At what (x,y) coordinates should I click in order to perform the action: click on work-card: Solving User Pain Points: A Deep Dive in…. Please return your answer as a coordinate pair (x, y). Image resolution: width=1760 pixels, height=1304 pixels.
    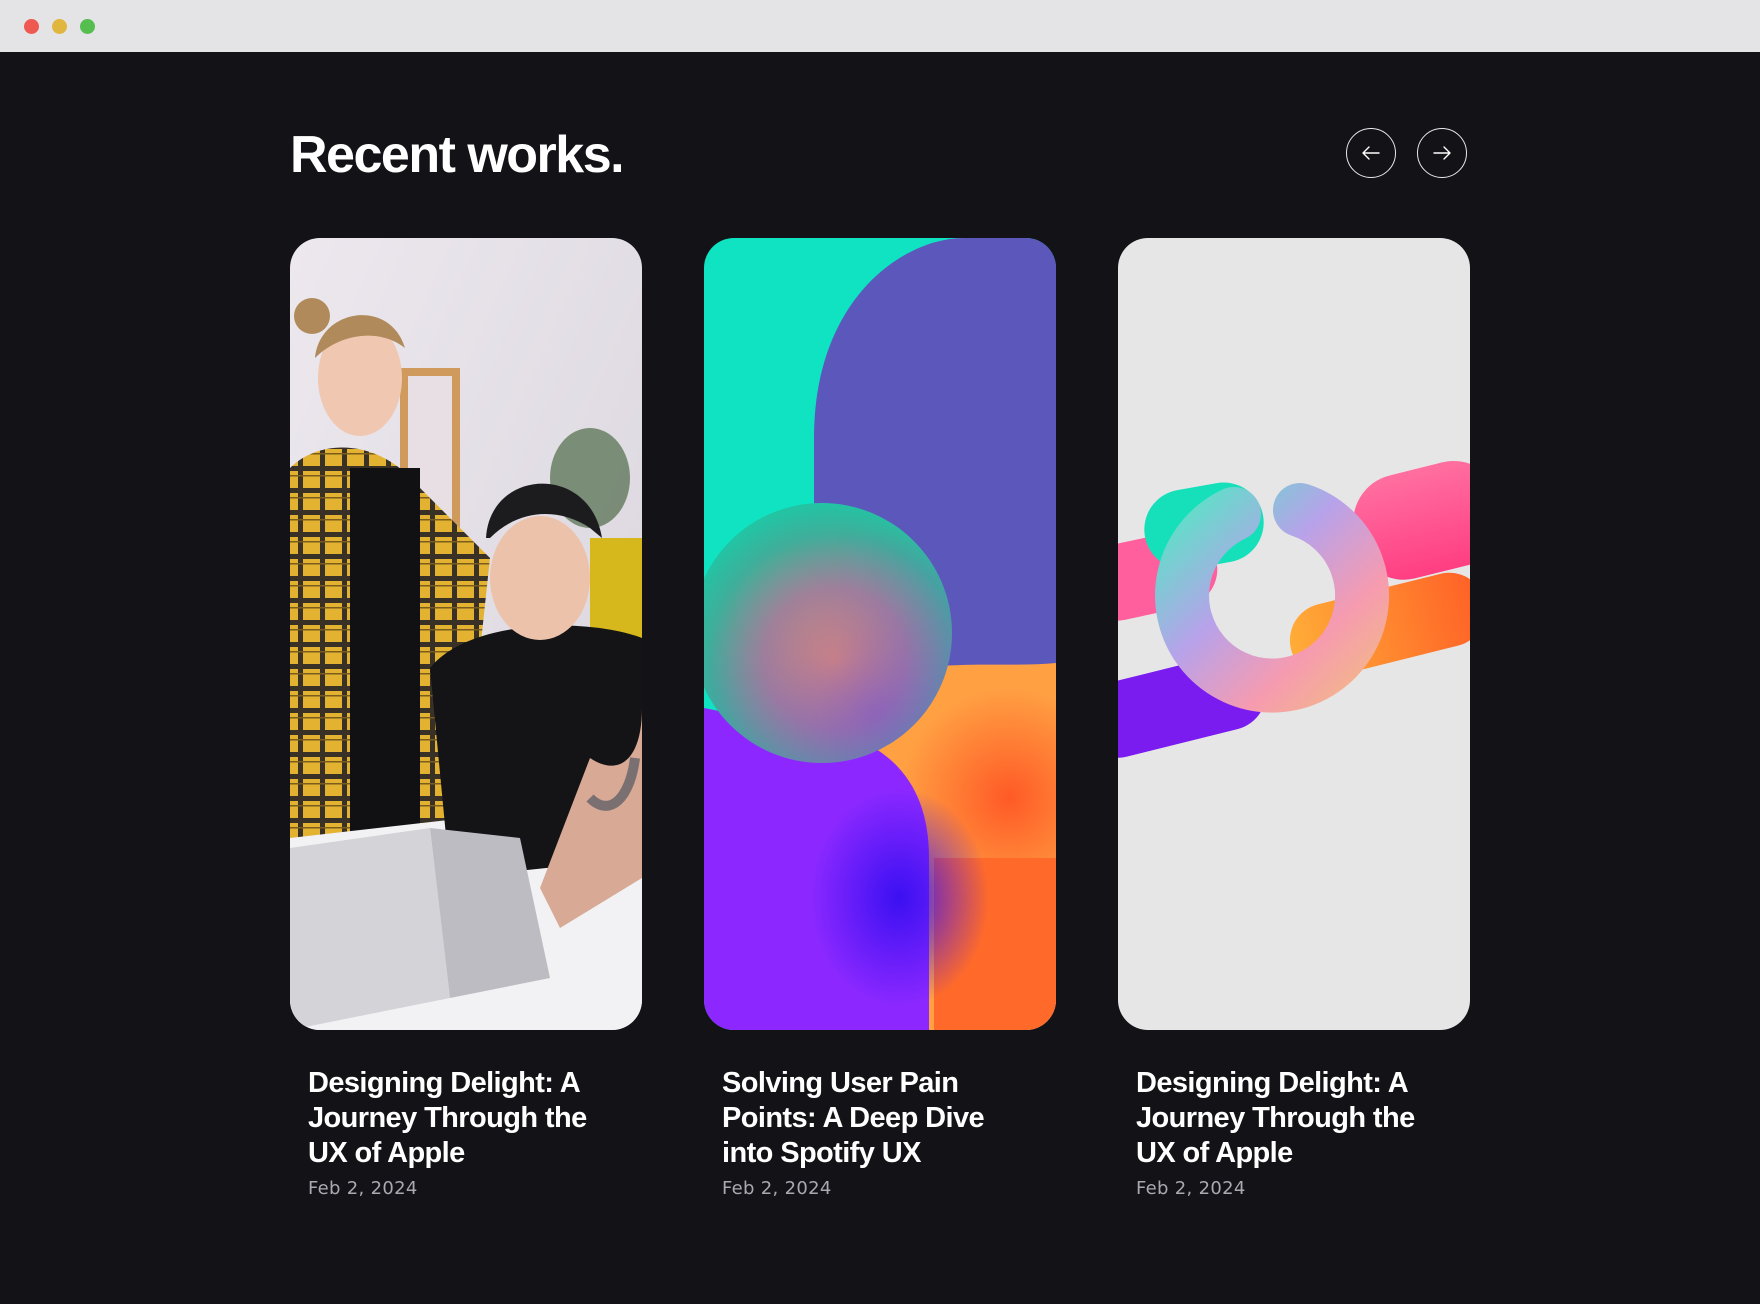
    Looking at the image, I should click on (880, 718).